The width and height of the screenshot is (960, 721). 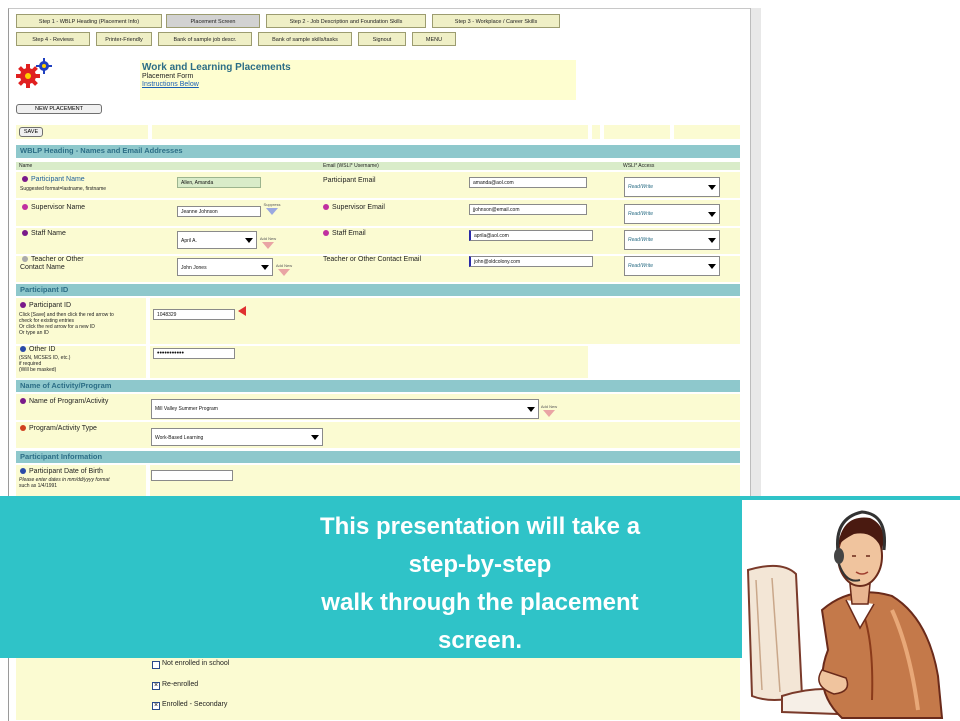 What do you see at coordinates (37, 350) in the screenshot?
I see `other-id-label: Other ID` at bounding box center [37, 350].